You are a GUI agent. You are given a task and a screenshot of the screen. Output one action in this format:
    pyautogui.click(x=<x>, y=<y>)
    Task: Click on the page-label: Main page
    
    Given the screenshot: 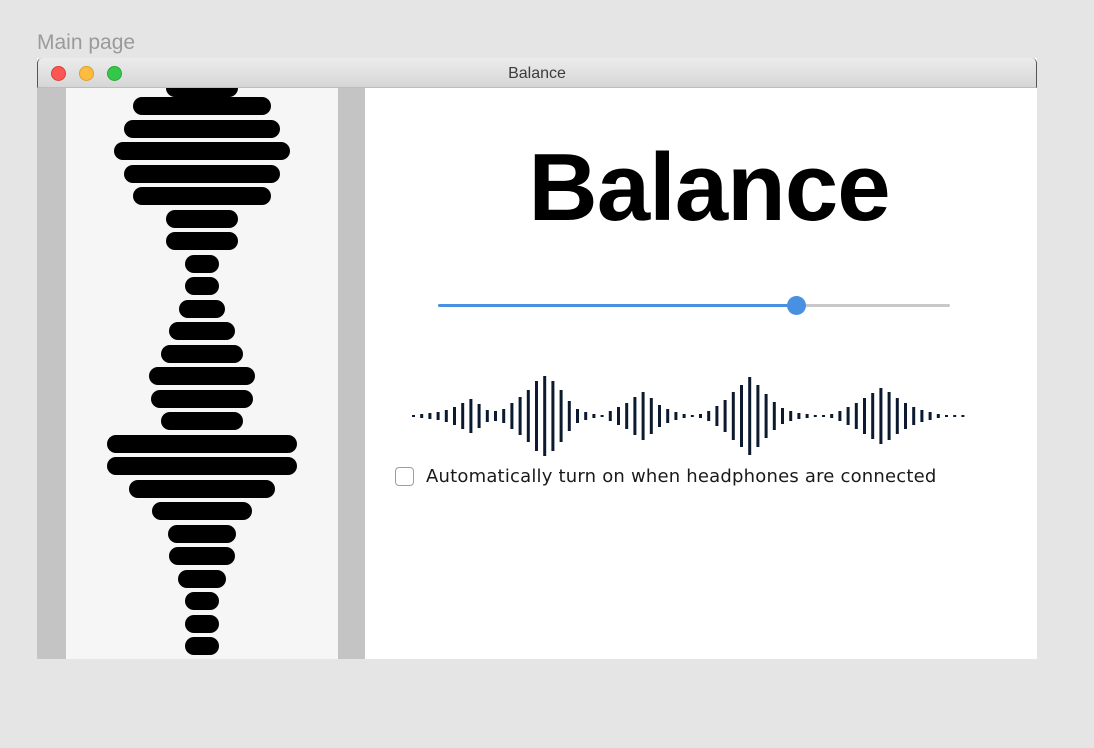 What is the action you would take?
    pyautogui.click(x=86, y=42)
    